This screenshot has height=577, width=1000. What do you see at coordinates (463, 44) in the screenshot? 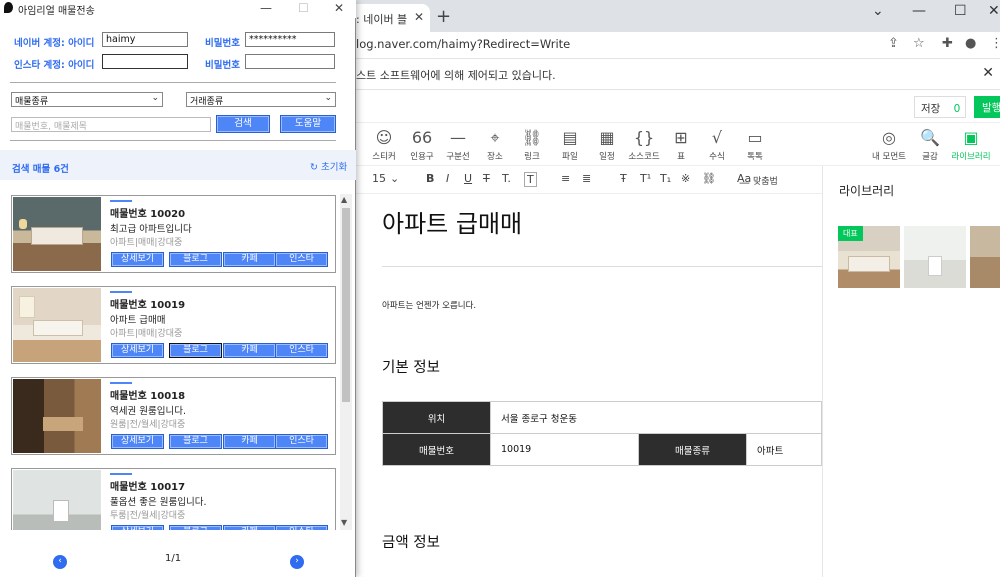
I see `url-text: log.naver.com/haimy?Redirect=Write` at bounding box center [463, 44].